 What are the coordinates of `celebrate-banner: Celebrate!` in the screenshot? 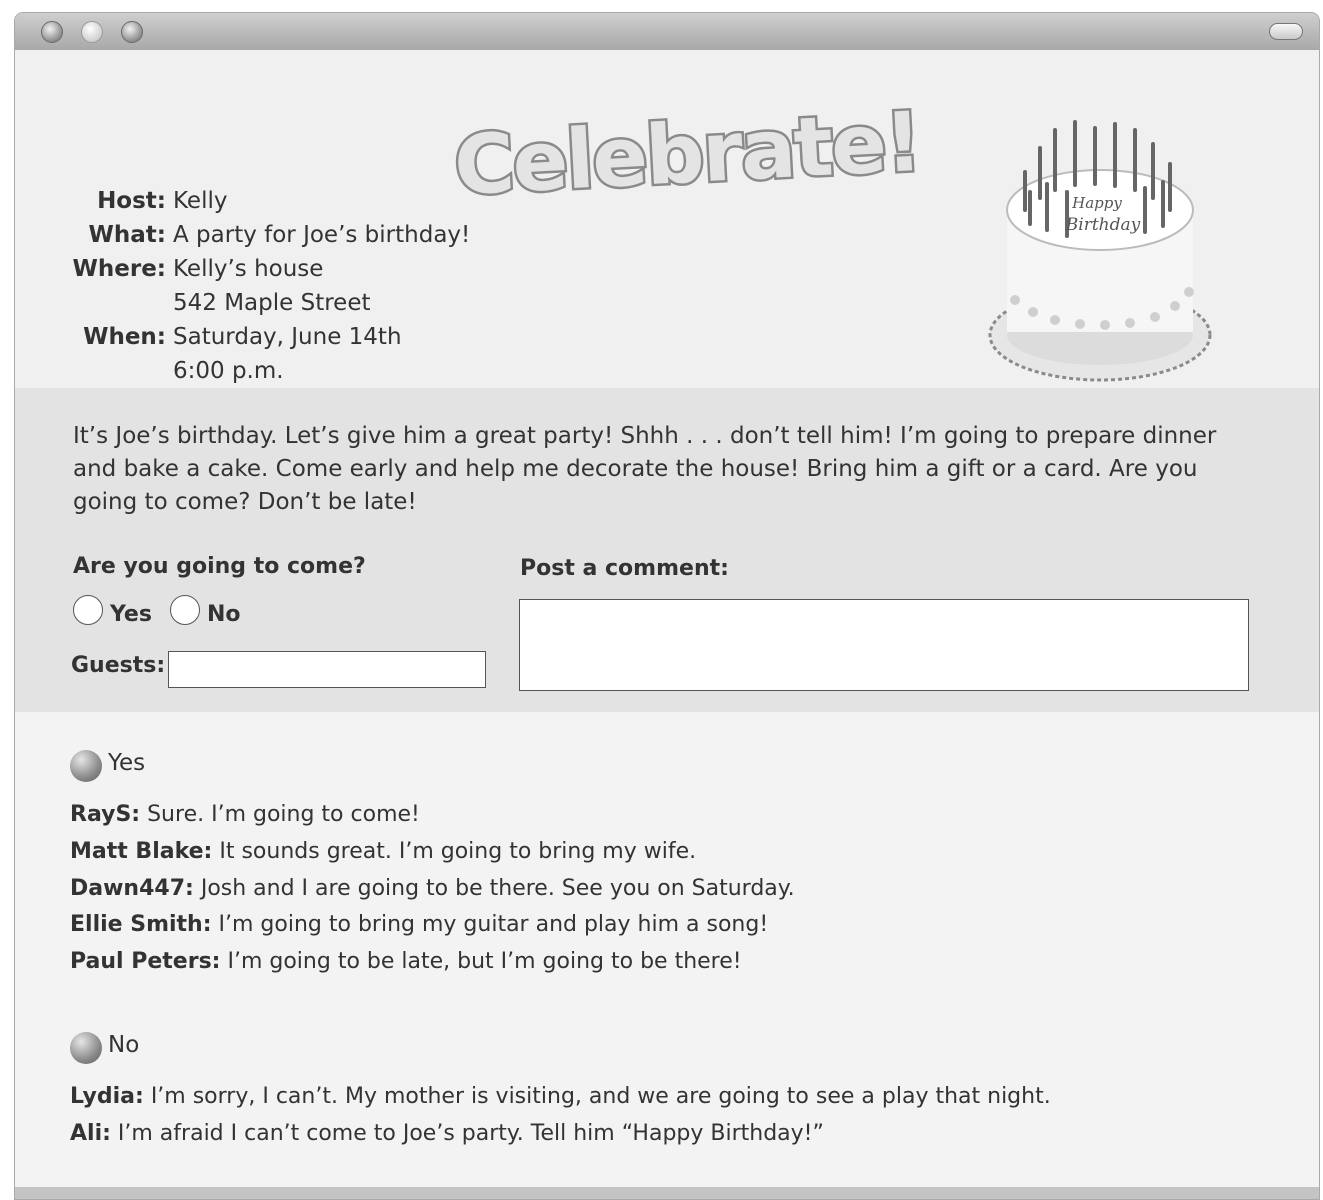 It's located at (687, 151).